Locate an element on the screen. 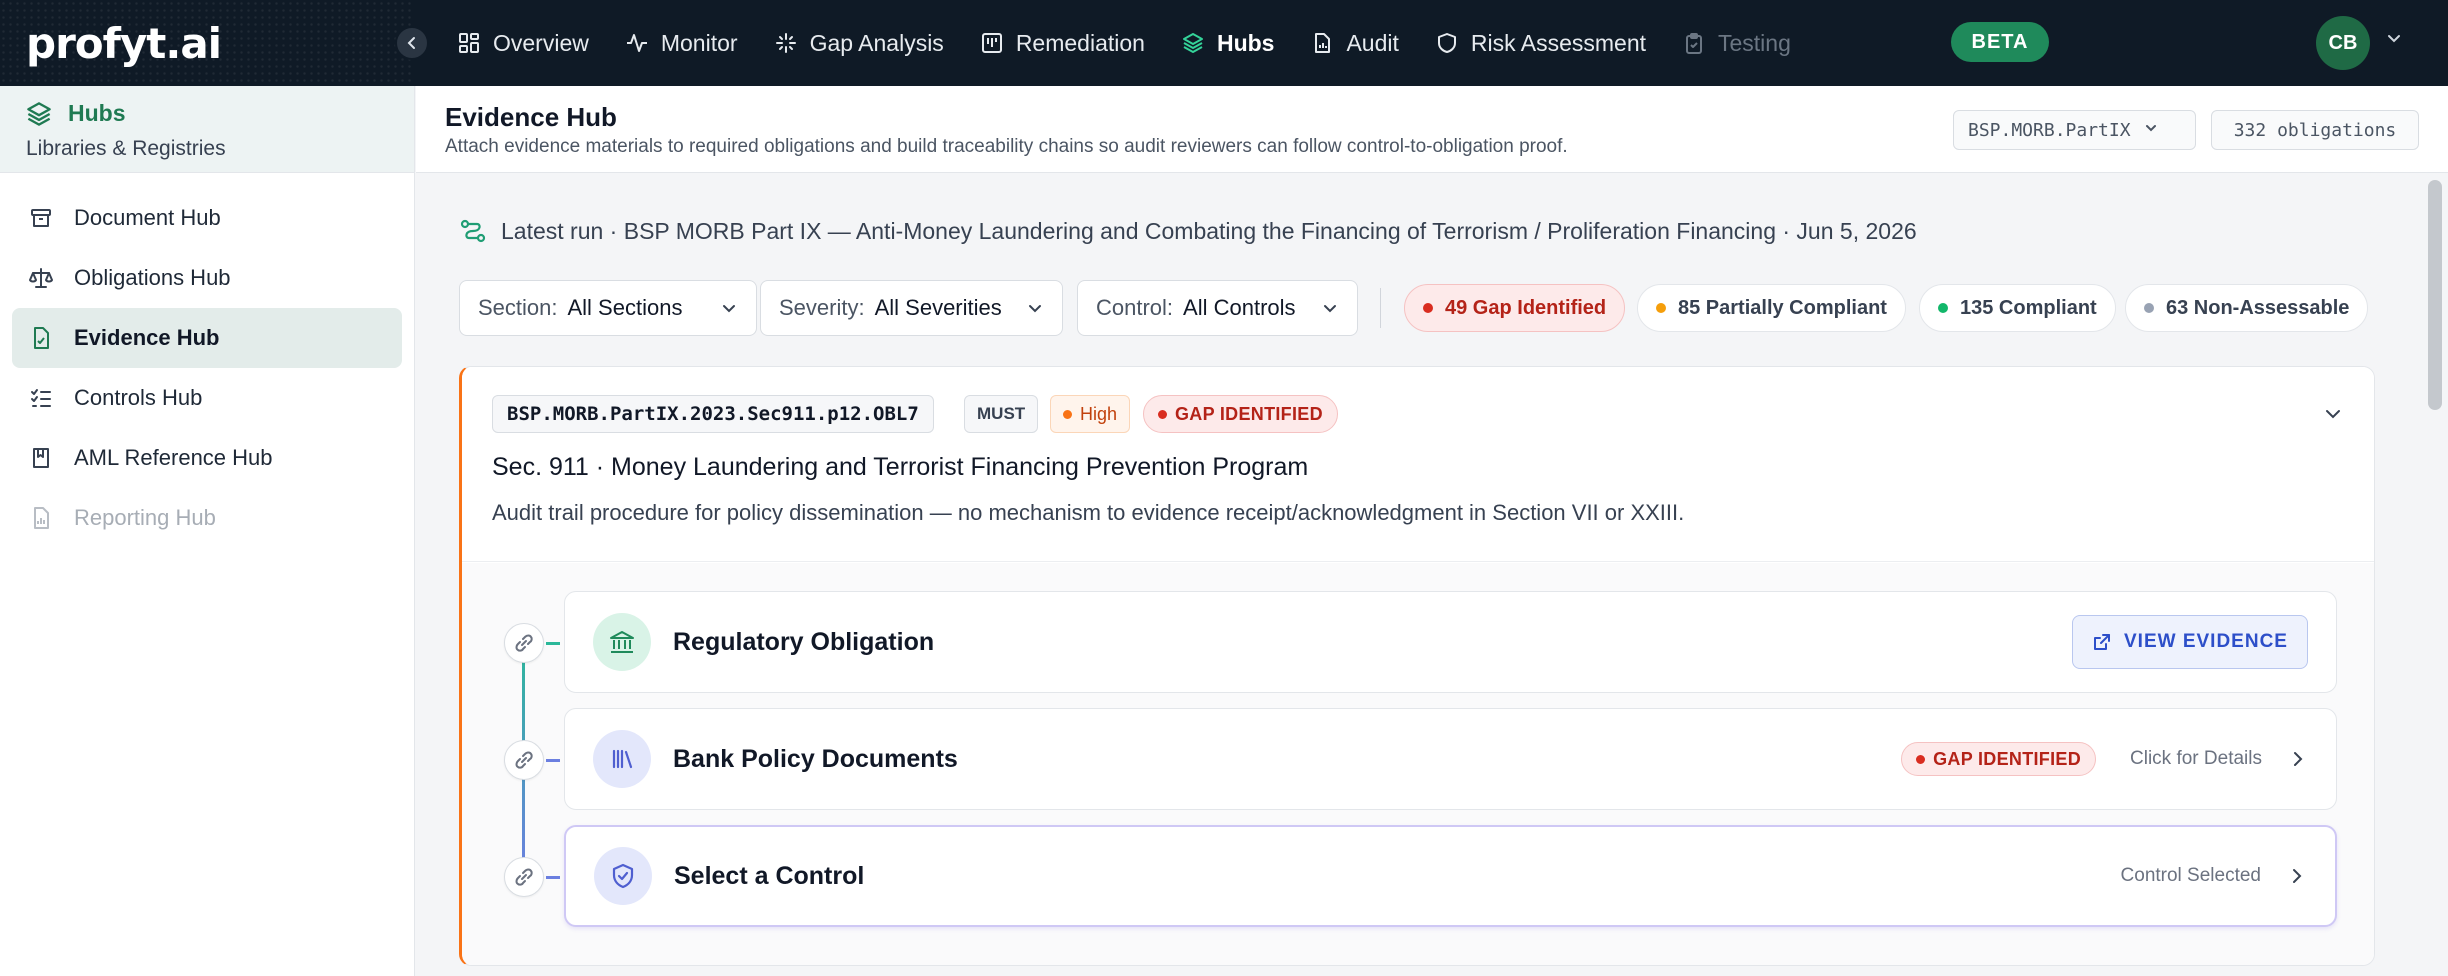 The height and width of the screenshot is (976, 2448). sidebar-item-aml-reference-hub: AML Reference Hub is located at coordinates (207, 458).